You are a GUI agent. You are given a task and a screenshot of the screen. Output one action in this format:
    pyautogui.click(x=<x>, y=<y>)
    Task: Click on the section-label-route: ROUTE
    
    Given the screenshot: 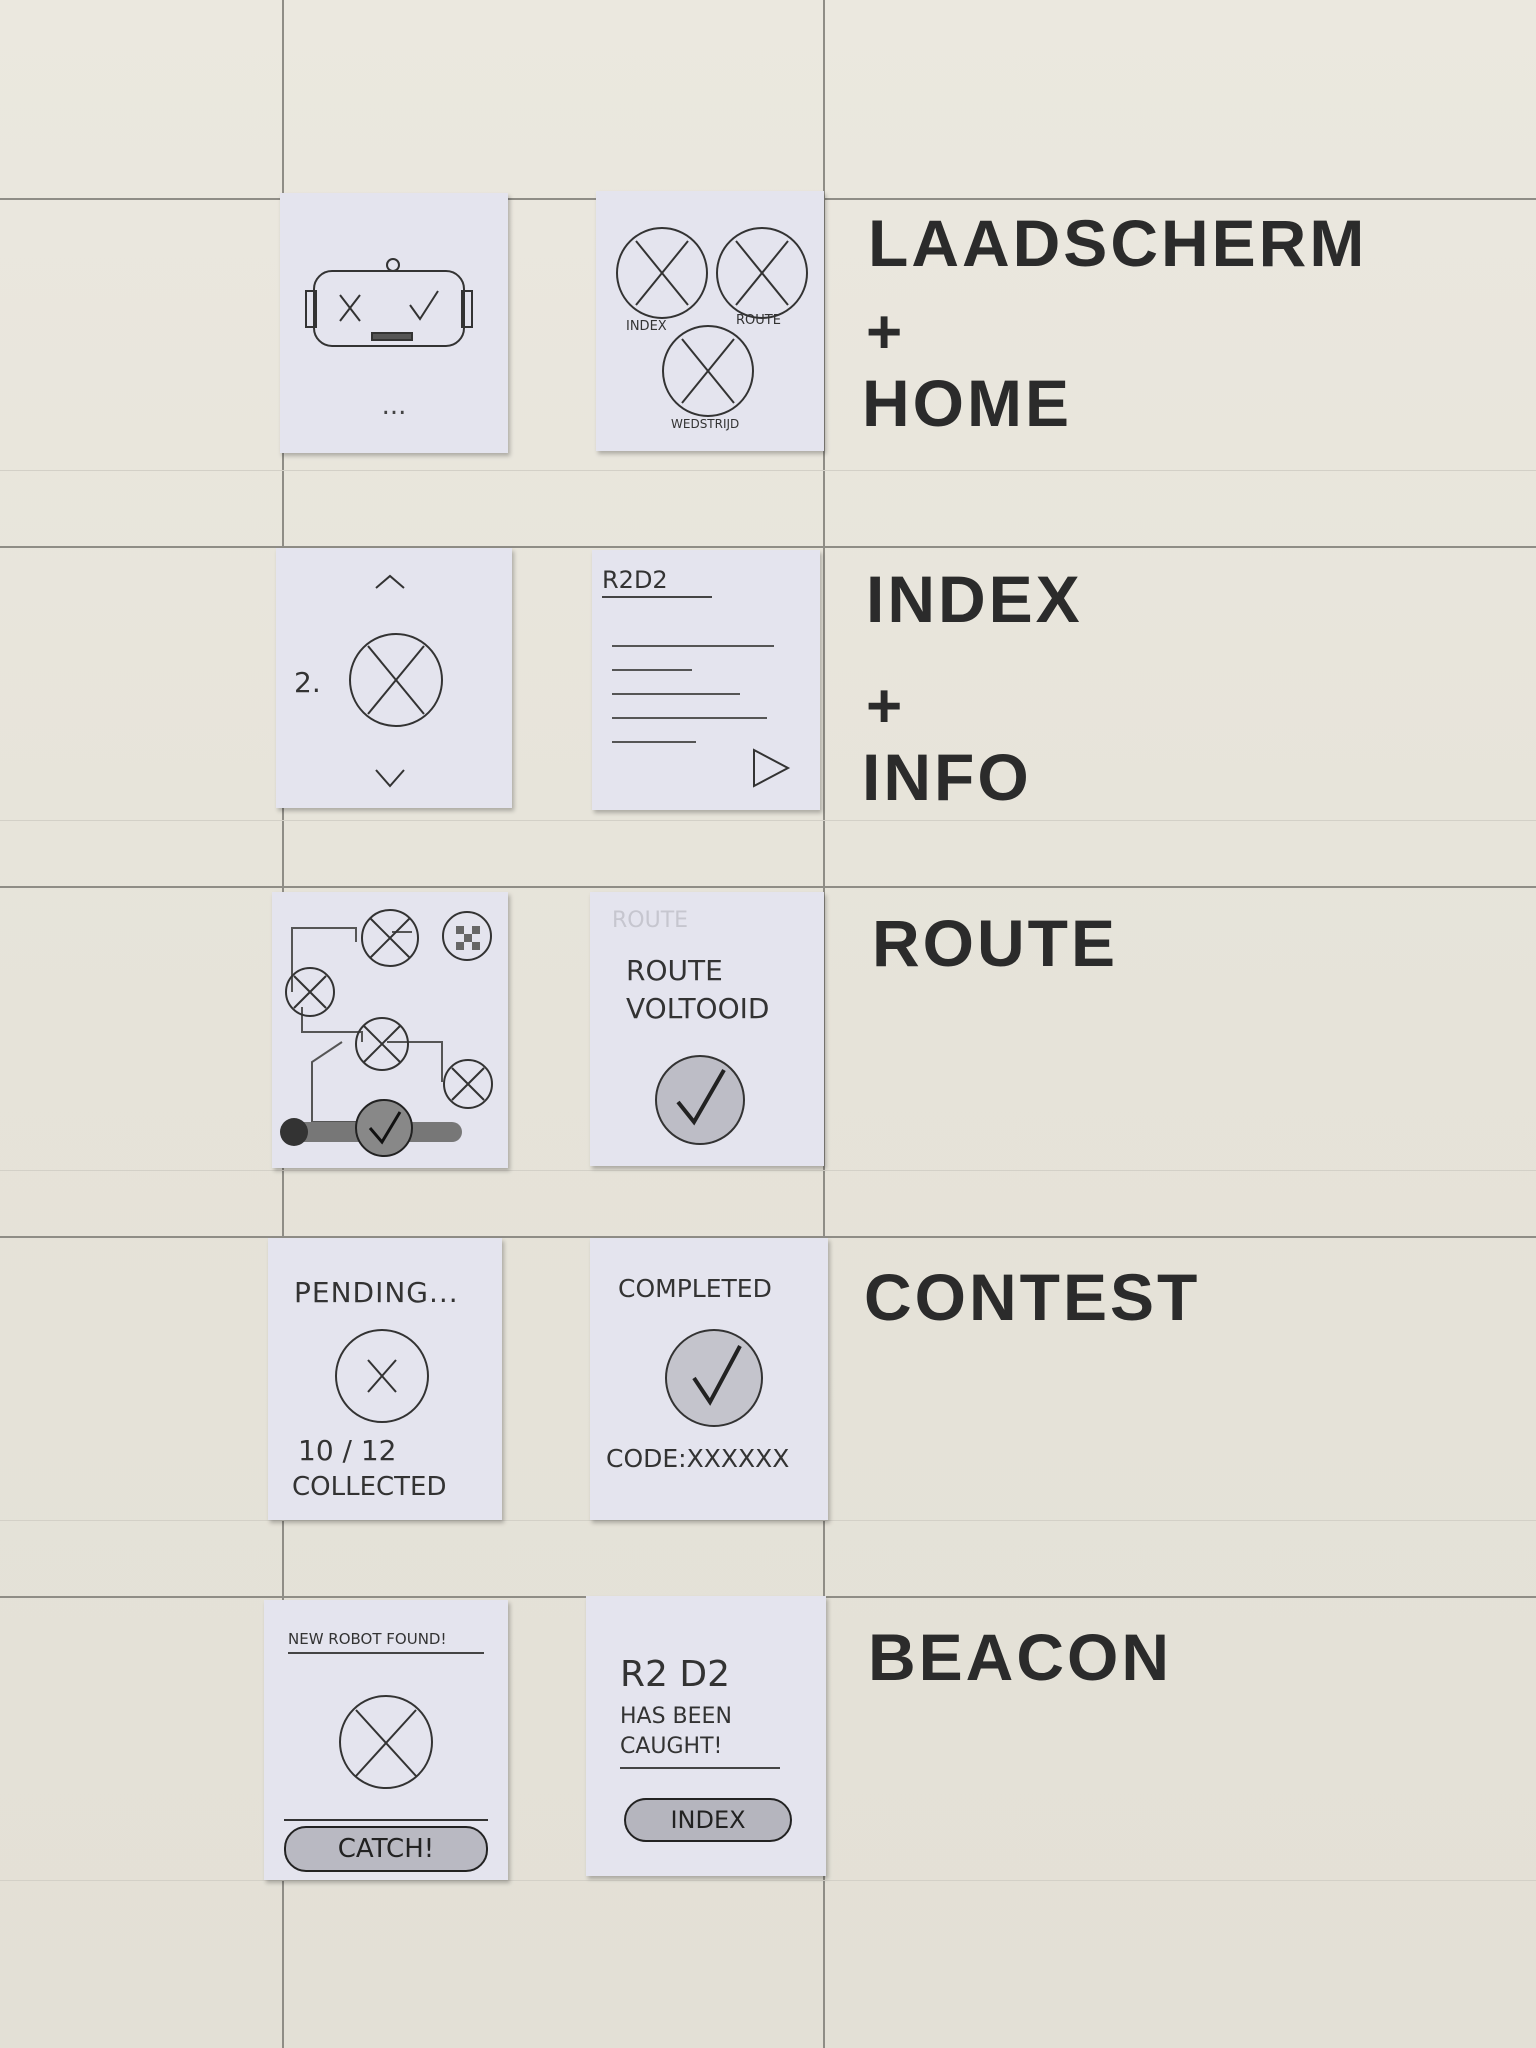 What is the action you would take?
    pyautogui.click(x=995, y=943)
    